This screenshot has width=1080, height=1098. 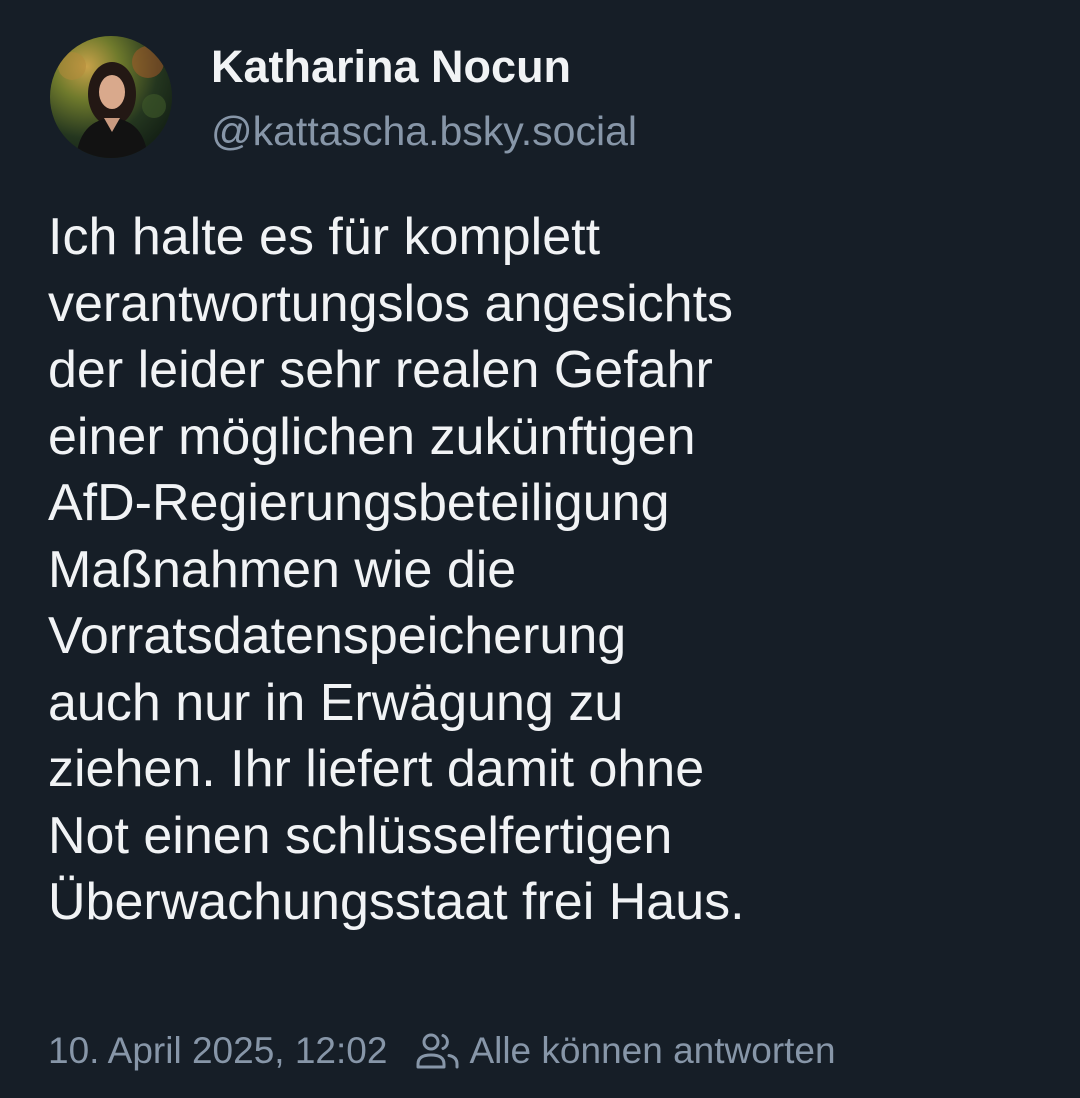 I want to click on avatar-image, so click(x=111, y=97).